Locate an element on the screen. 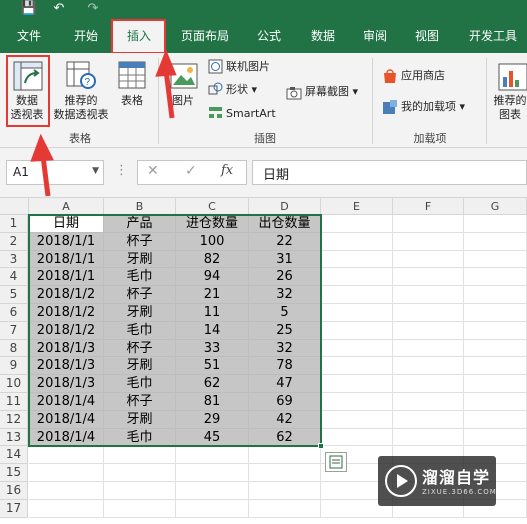 This screenshot has width=527, height=524. table-cell: 进仓数量 is located at coordinates (212, 224).